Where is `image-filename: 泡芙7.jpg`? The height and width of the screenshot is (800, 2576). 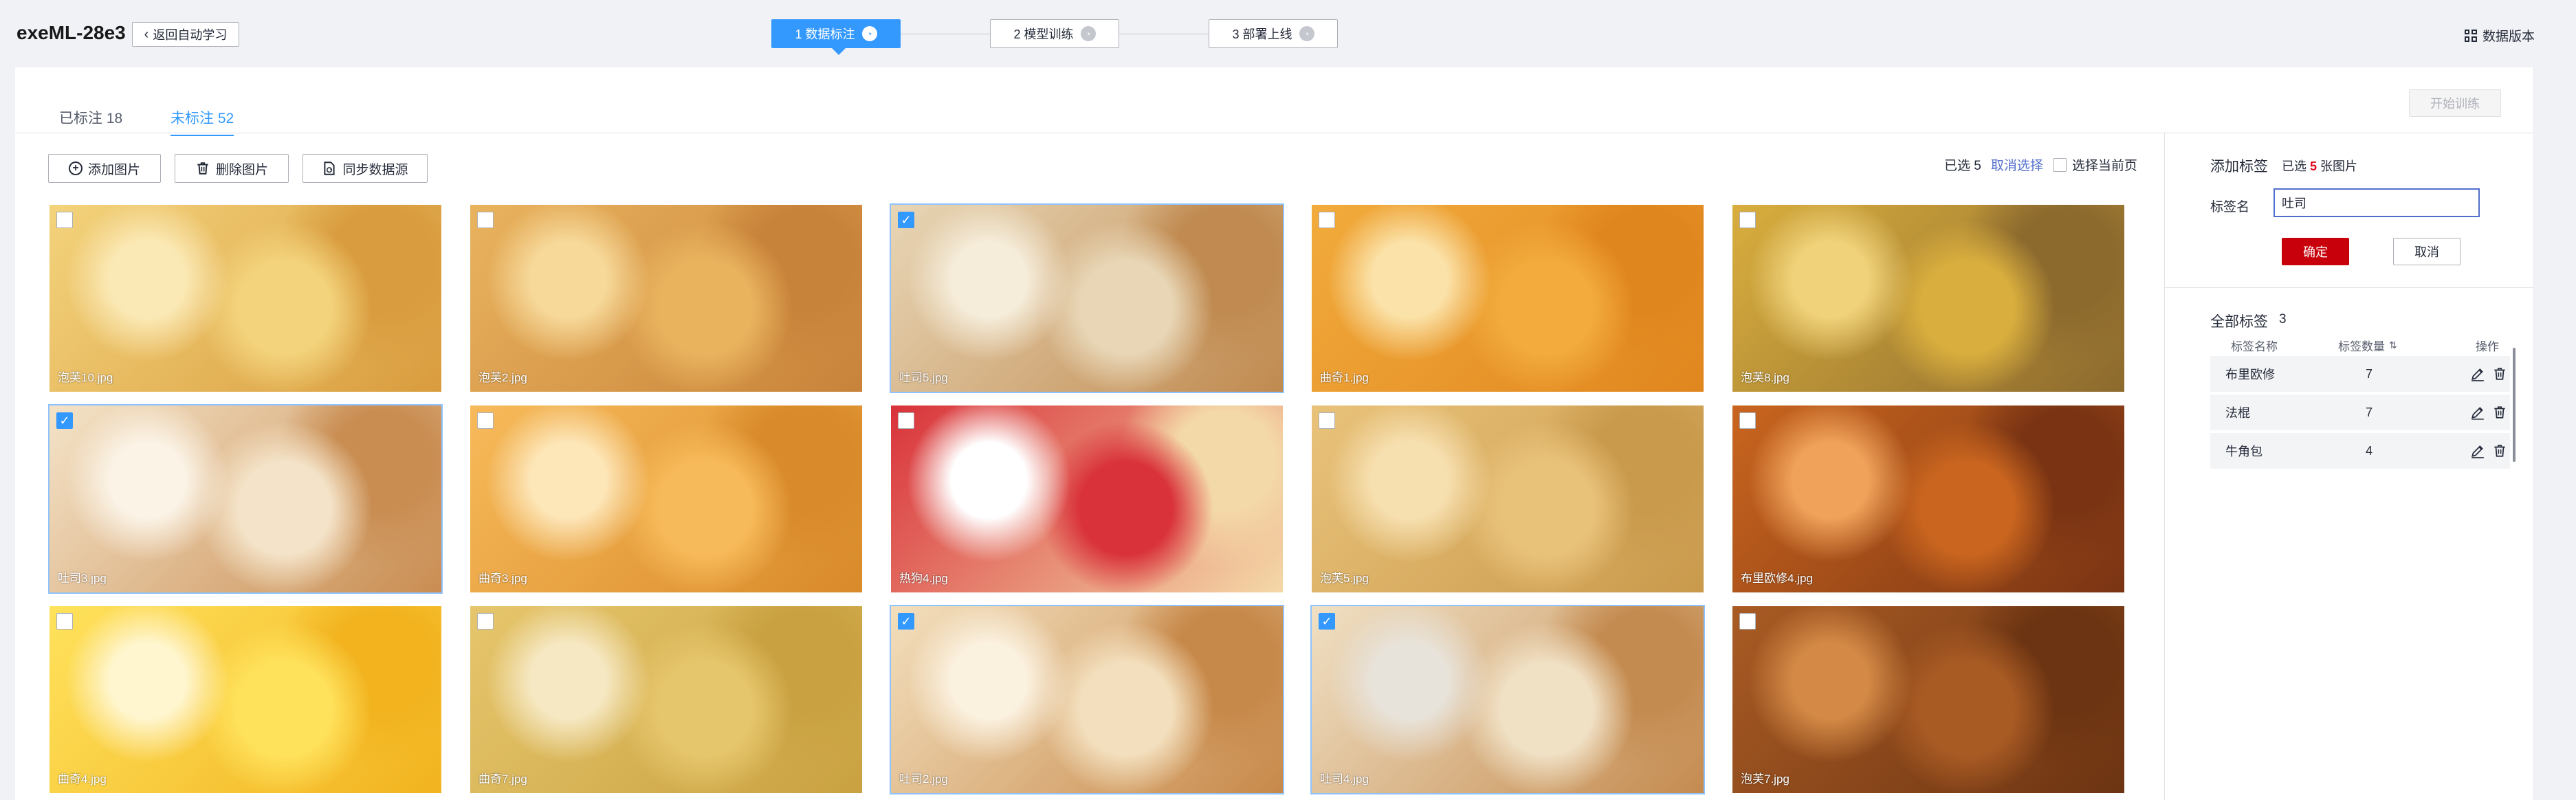 image-filename: 泡芙7.jpg is located at coordinates (1765, 780).